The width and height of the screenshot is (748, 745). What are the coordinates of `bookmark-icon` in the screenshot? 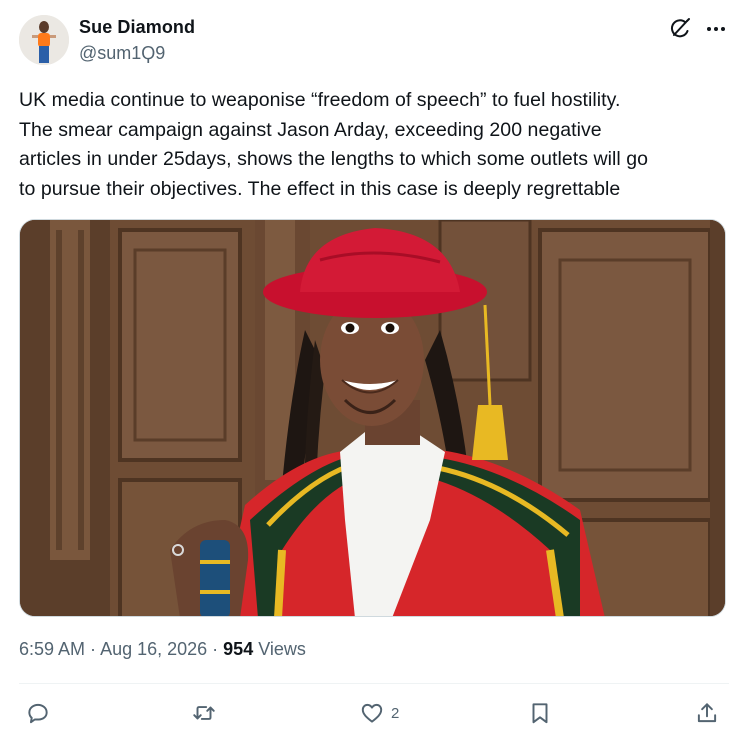 It's located at (540, 713).